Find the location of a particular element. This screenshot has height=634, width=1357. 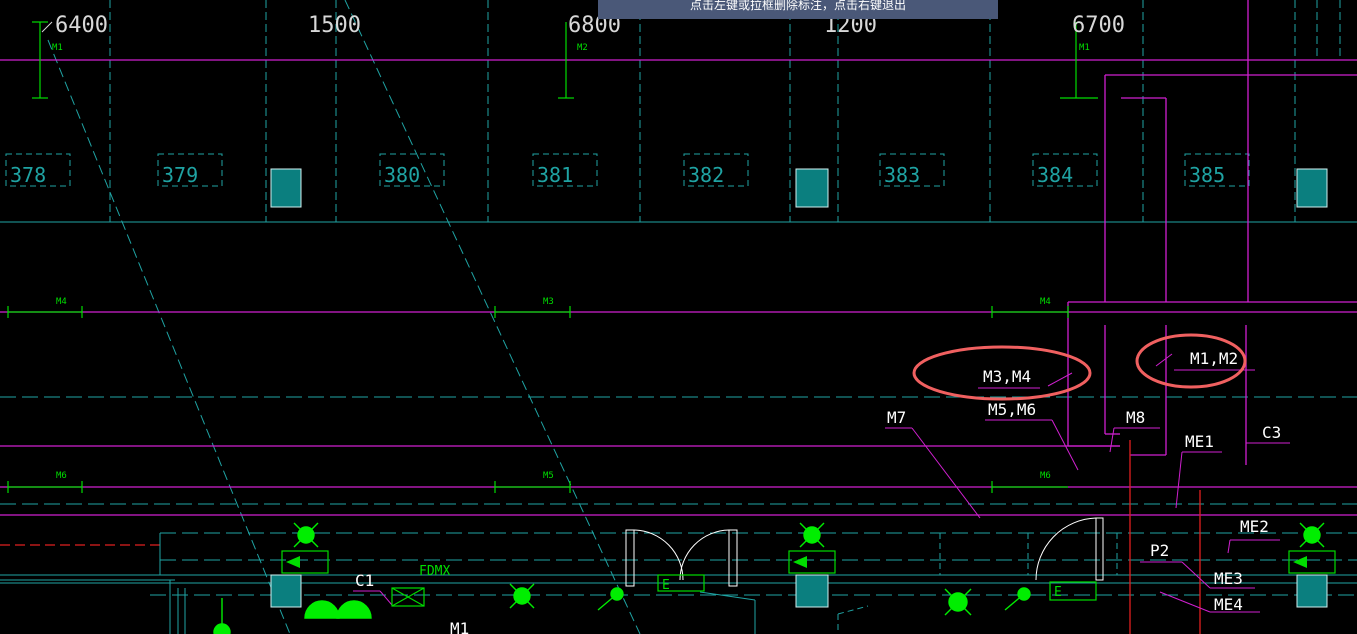

room-label: 378 is located at coordinates (28, 175).